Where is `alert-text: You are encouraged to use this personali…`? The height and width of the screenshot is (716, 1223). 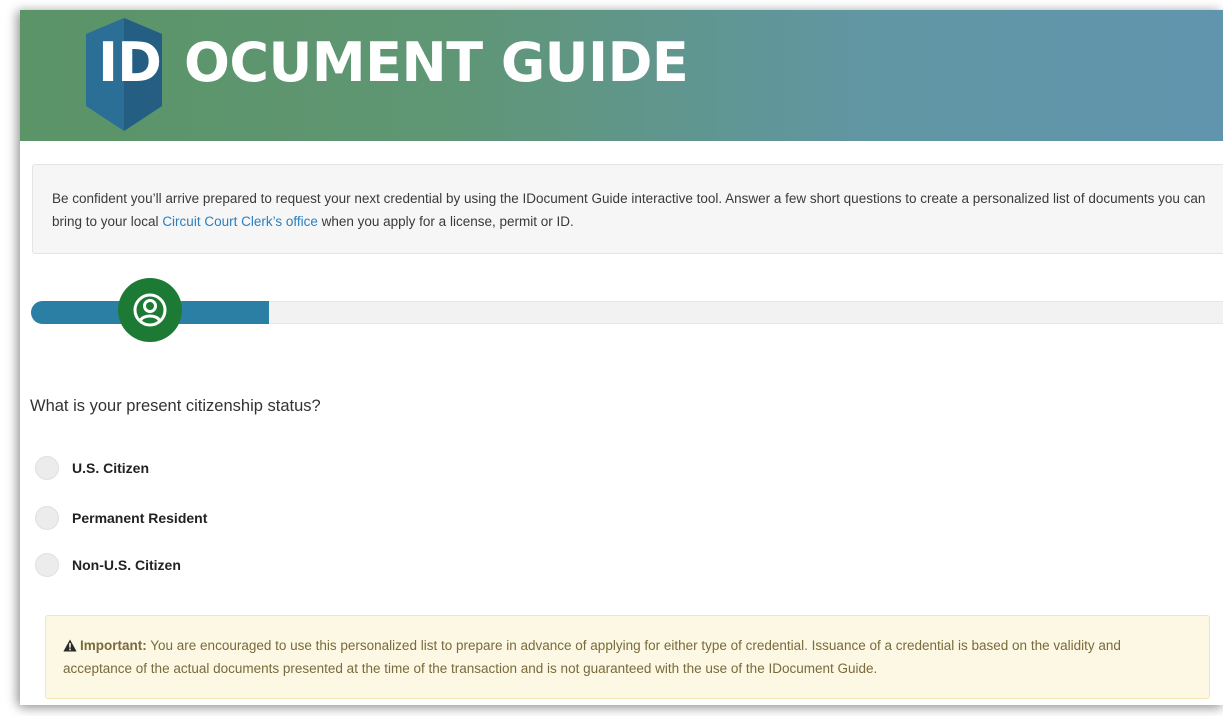
alert-text: You are encouraged to use this personali… is located at coordinates (592, 657).